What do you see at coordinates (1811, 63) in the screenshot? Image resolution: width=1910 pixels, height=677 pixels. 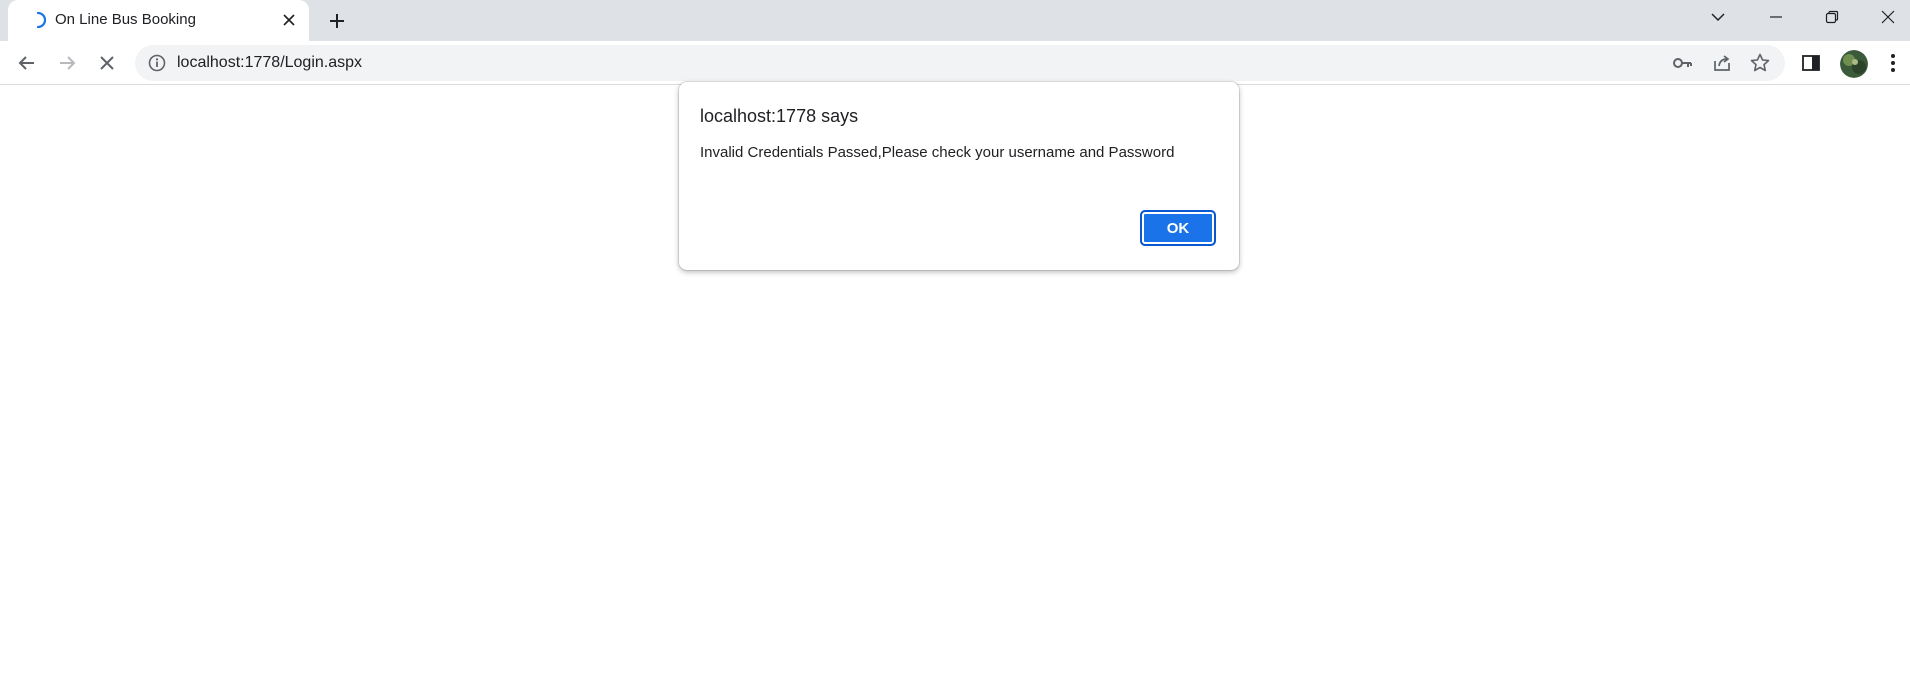 I see `side-panel-icon` at bounding box center [1811, 63].